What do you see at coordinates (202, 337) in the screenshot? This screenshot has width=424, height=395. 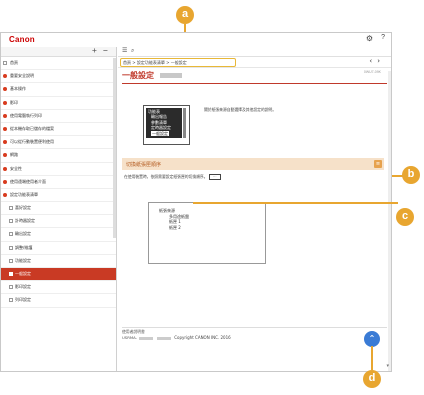 I see `copyright: Copyright CANON INC. 2016` at bounding box center [202, 337].